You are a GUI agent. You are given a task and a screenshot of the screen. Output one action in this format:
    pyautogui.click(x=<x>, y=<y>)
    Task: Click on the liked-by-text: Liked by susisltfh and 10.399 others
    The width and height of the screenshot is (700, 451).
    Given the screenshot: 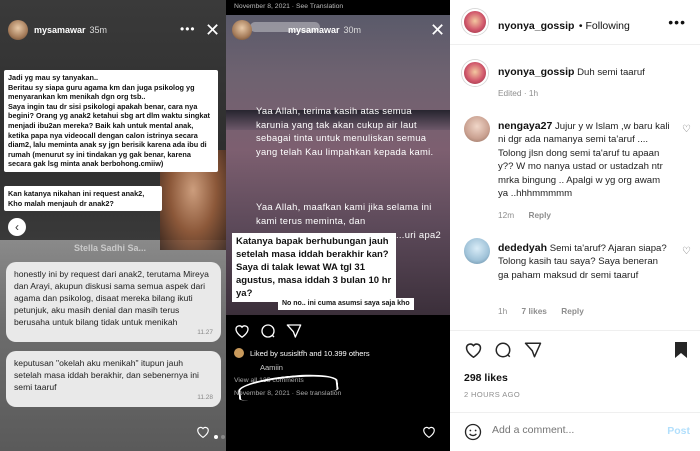 What is the action you would take?
    pyautogui.click(x=310, y=353)
    